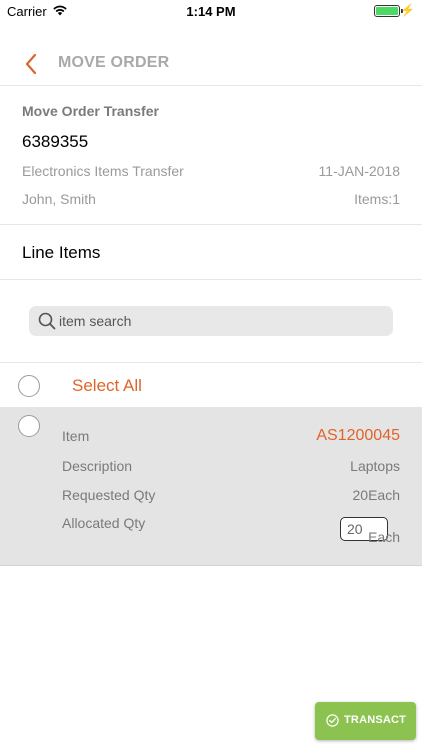 Image resolution: width=422 pixels, height=750 pixels. I want to click on select-all-row: Select All, so click(211, 384).